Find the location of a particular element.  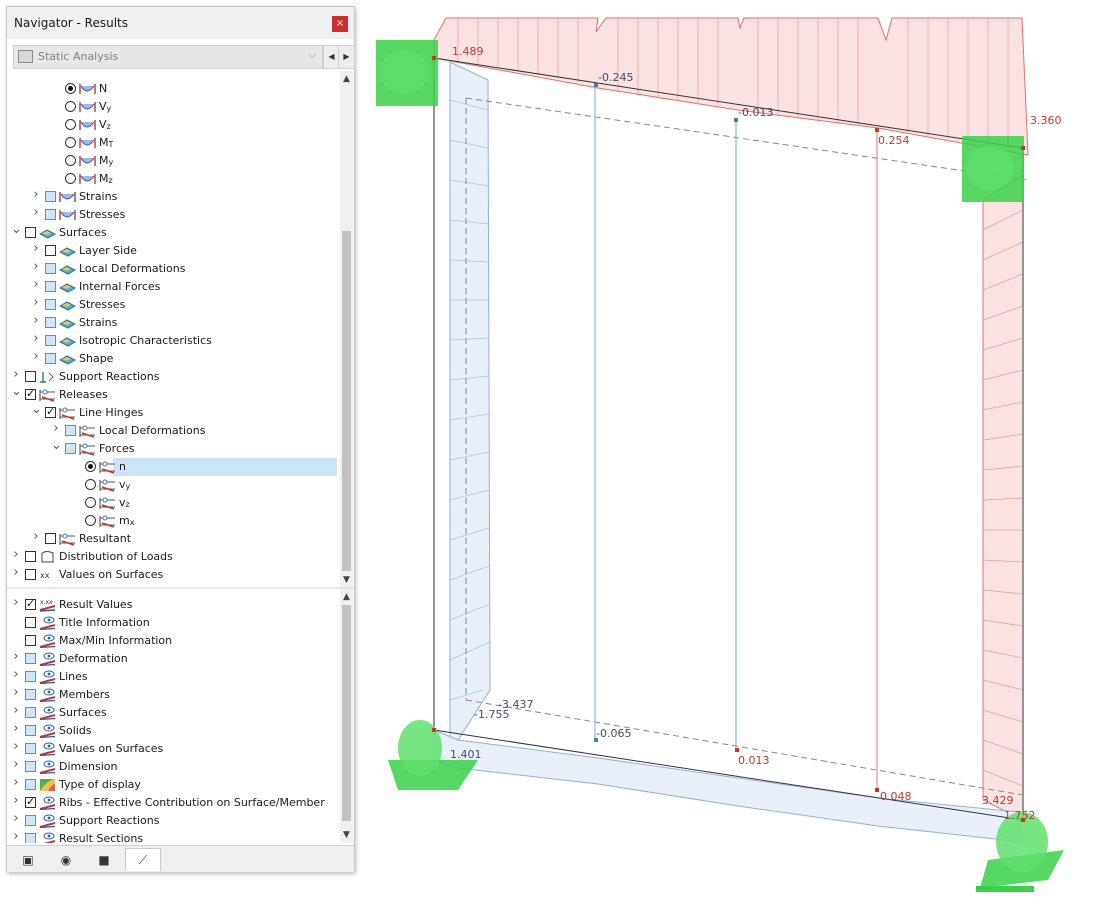

tree-row: › xx Values on Surfaces is located at coordinates (172, 575).